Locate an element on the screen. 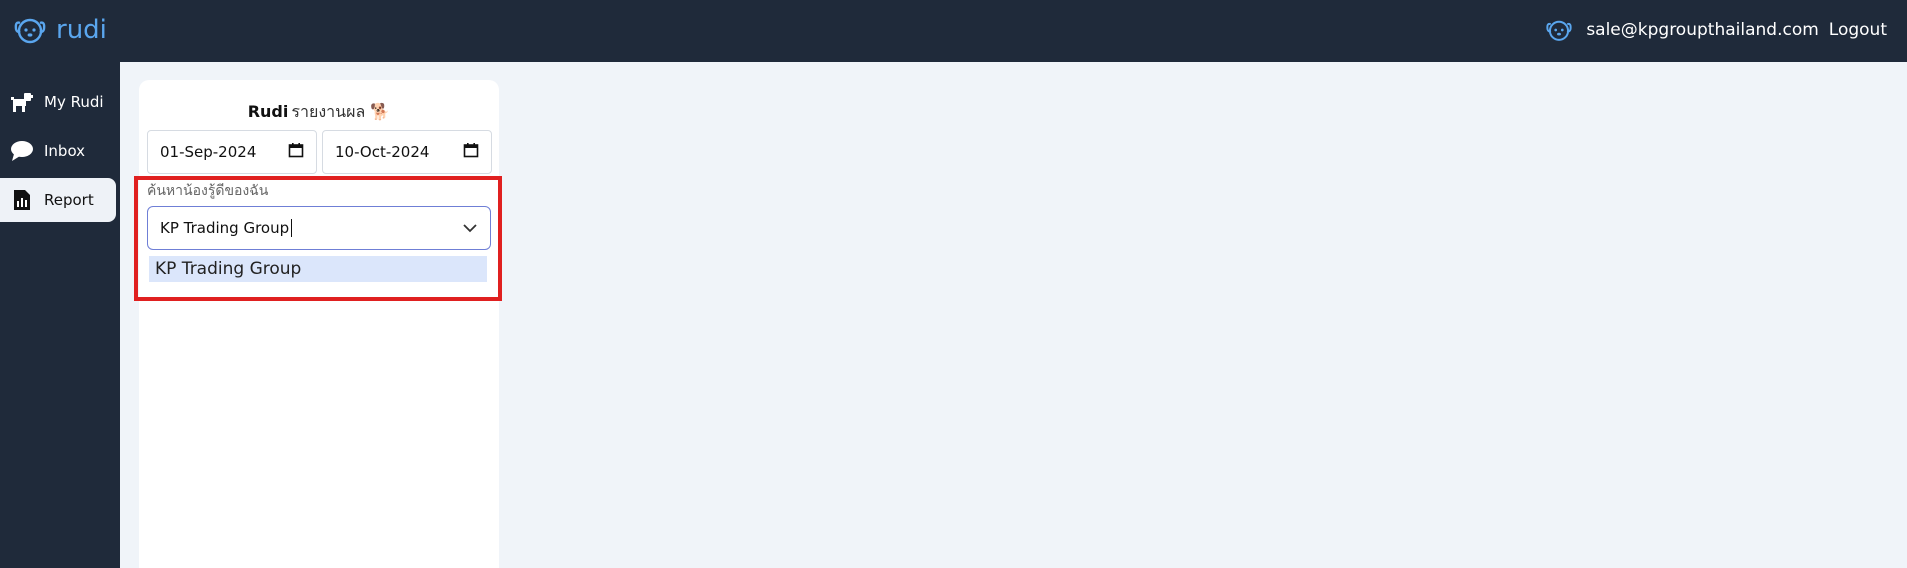 The image size is (1907, 568). title-text: รายงานผล is located at coordinates (328, 111).